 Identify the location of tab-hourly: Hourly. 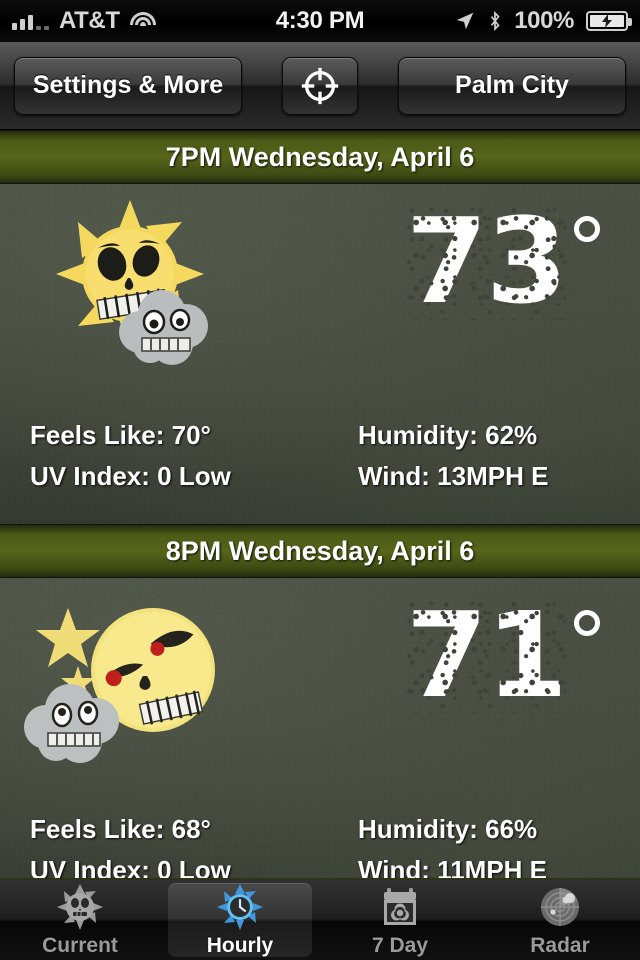
(240, 920).